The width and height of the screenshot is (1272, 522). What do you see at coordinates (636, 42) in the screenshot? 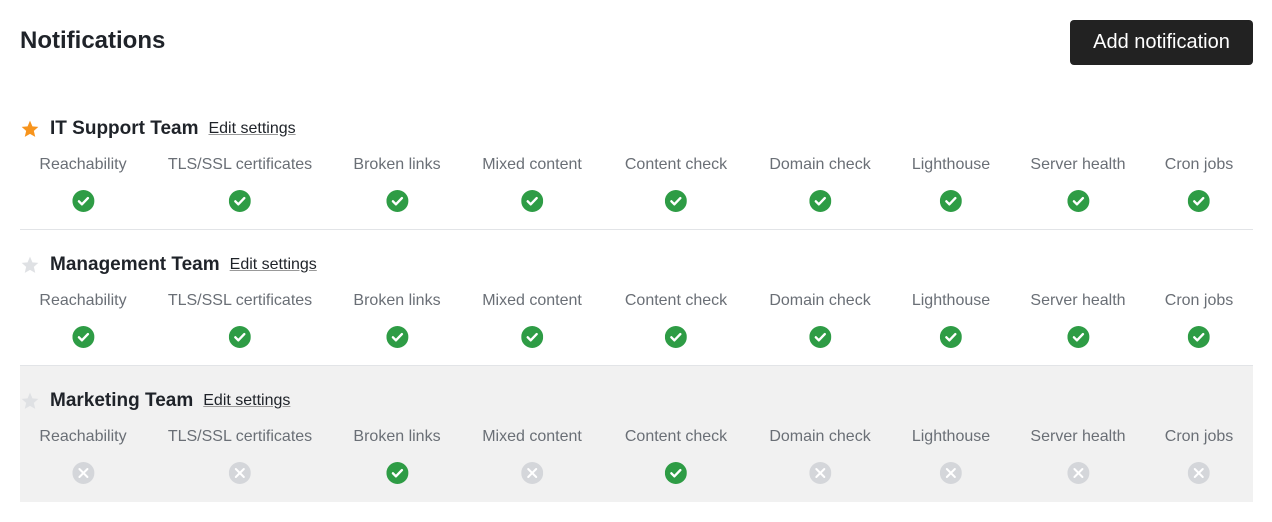
I see `page-header: Notifications Add notification` at bounding box center [636, 42].